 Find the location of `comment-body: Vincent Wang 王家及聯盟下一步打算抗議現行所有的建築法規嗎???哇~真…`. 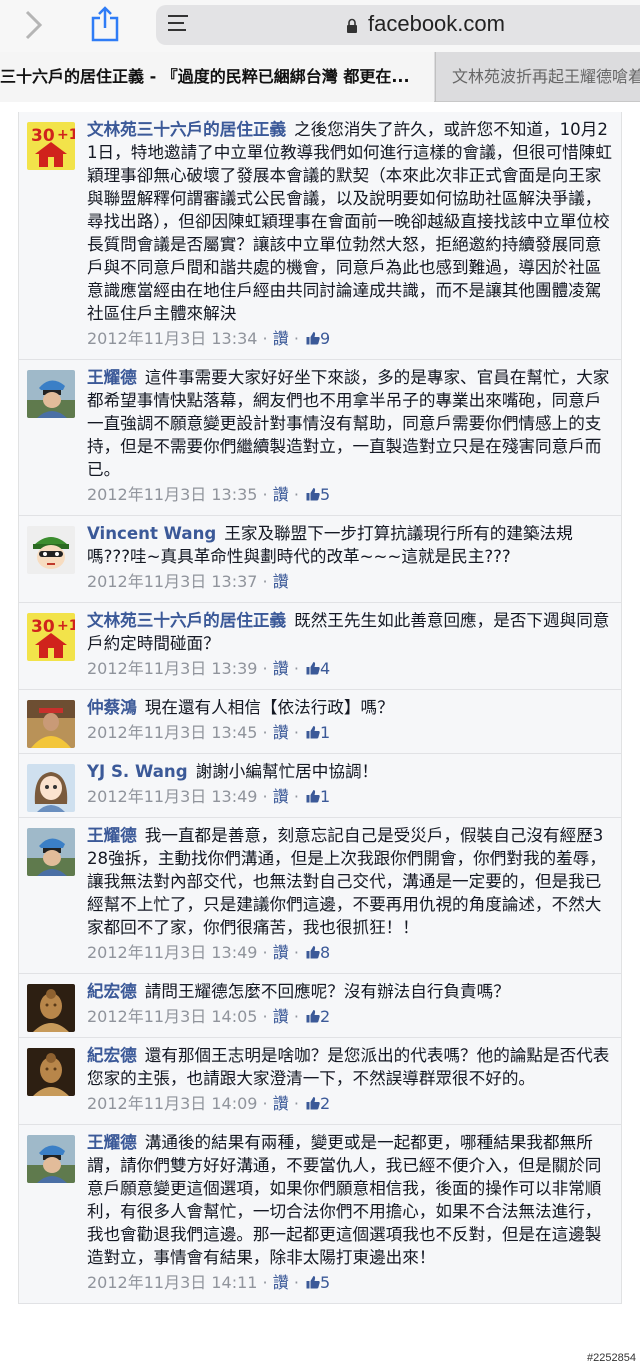

comment-body: Vincent Wang 王家及聯盟下一步打算抗議現行所有的建築法規嗎???哇~真… is located at coordinates (350, 545).